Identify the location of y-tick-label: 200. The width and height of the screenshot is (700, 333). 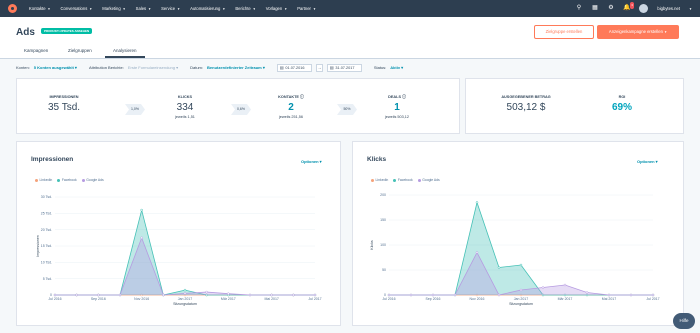
(383, 195).